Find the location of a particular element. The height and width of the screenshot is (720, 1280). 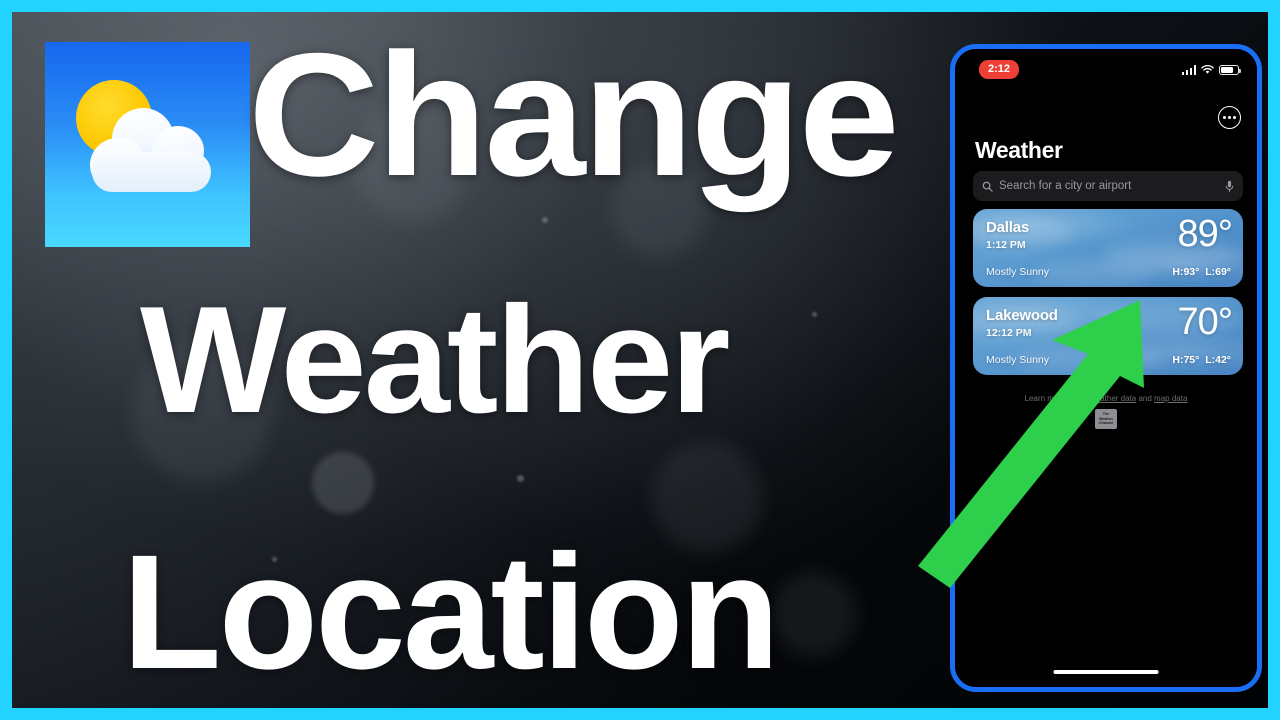

card-temperature: 89° is located at coordinates (1205, 234).